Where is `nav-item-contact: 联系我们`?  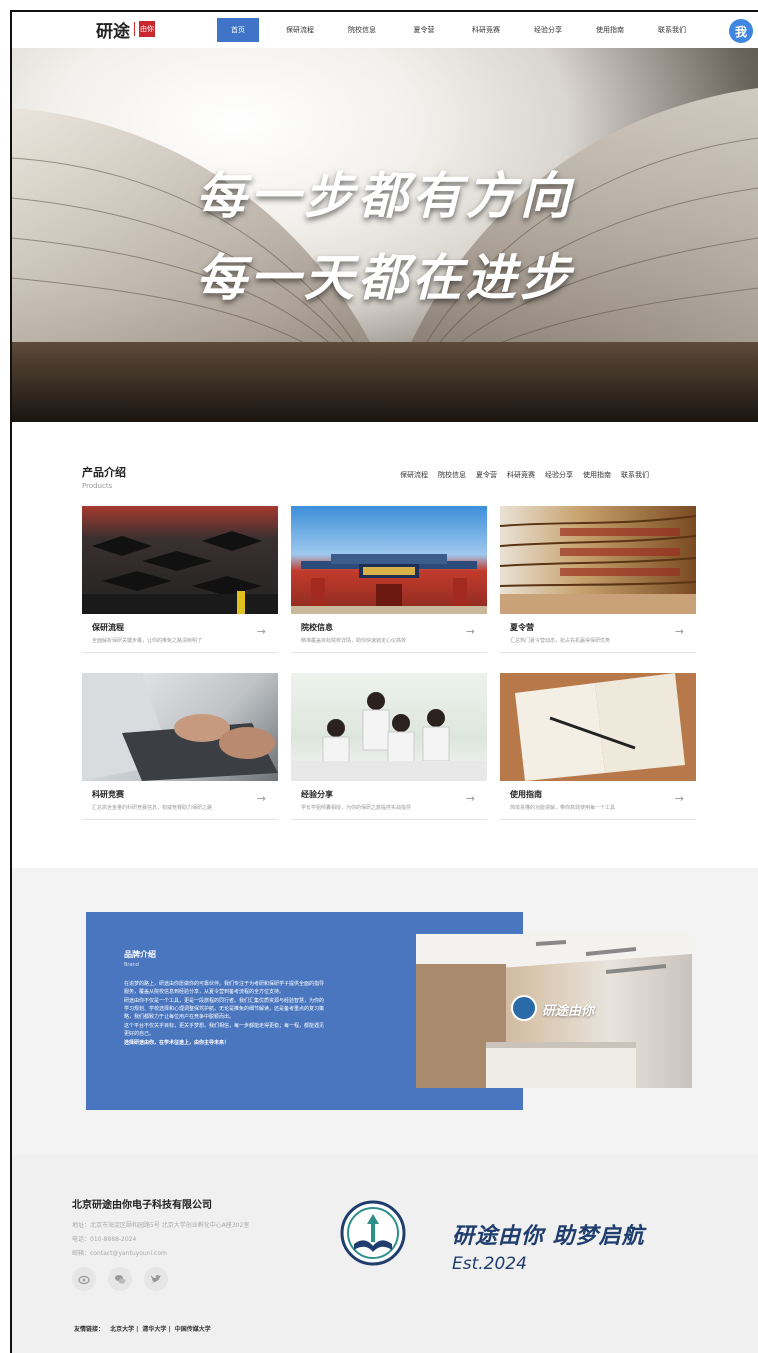
nav-item-contact: 联系我们 is located at coordinates (672, 30).